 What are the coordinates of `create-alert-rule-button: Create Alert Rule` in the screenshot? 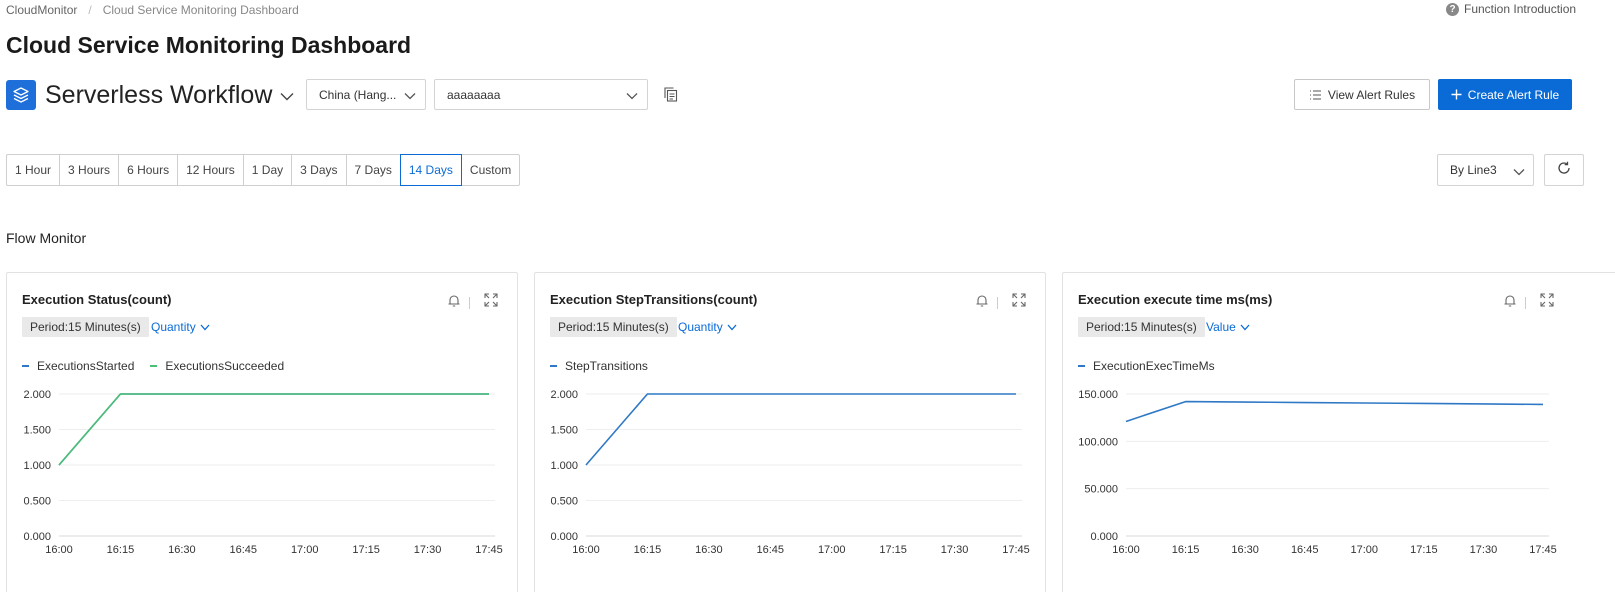 It's located at (1505, 94).